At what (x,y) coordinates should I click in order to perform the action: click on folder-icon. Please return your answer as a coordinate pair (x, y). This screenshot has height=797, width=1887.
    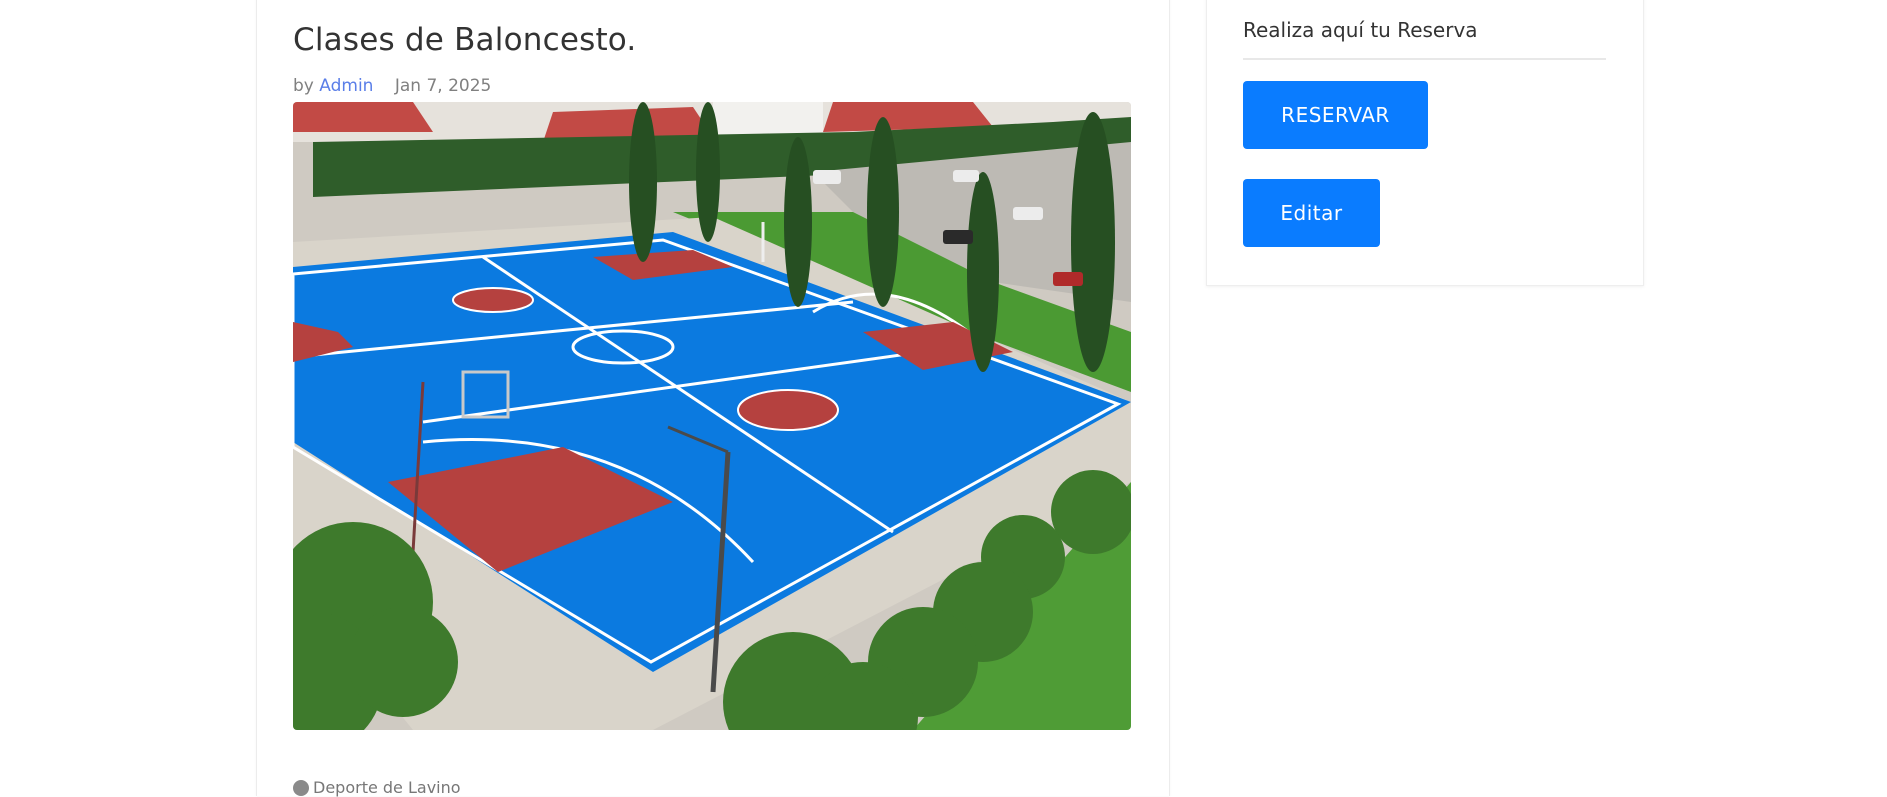
    Looking at the image, I should click on (301, 787).